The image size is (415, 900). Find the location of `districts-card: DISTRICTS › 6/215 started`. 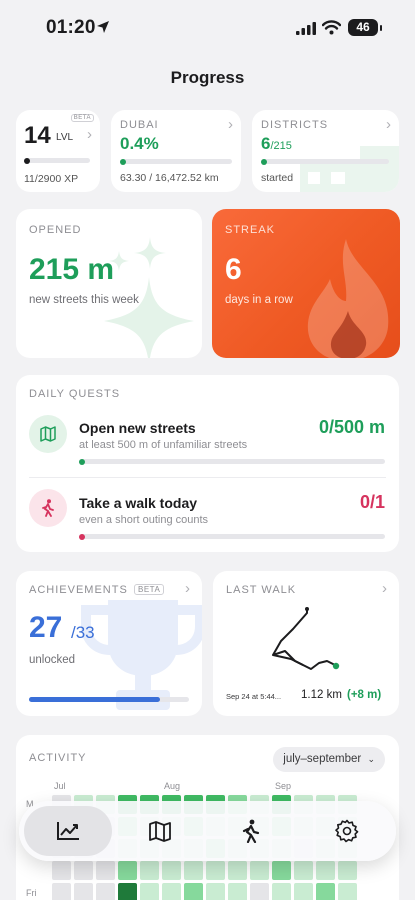

districts-card: DISTRICTS › 6/215 started is located at coordinates (325, 151).